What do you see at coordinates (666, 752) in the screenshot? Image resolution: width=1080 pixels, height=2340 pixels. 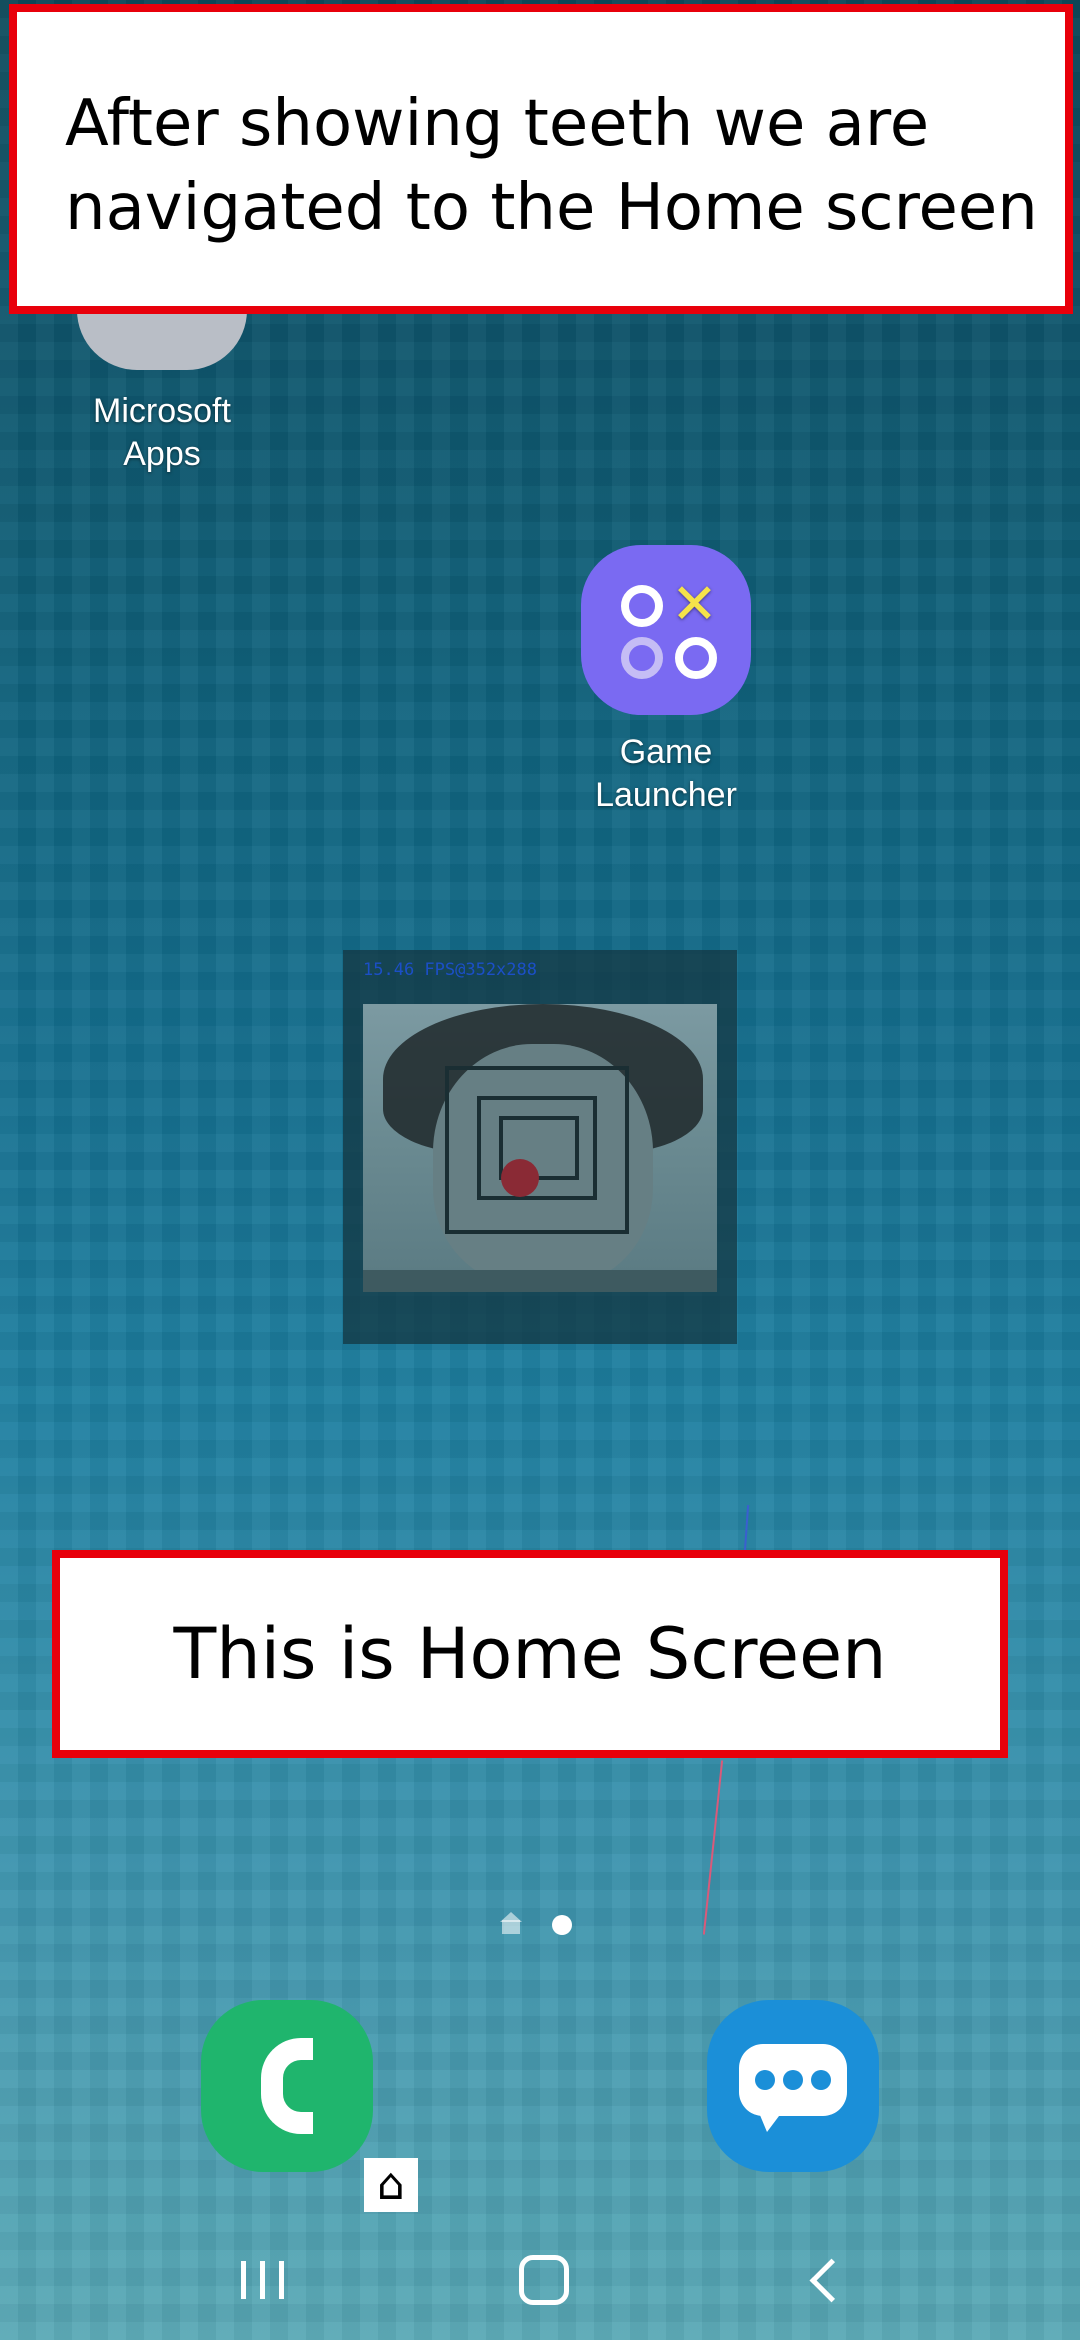 I see `app-label-line1: Game` at bounding box center [666, 752].